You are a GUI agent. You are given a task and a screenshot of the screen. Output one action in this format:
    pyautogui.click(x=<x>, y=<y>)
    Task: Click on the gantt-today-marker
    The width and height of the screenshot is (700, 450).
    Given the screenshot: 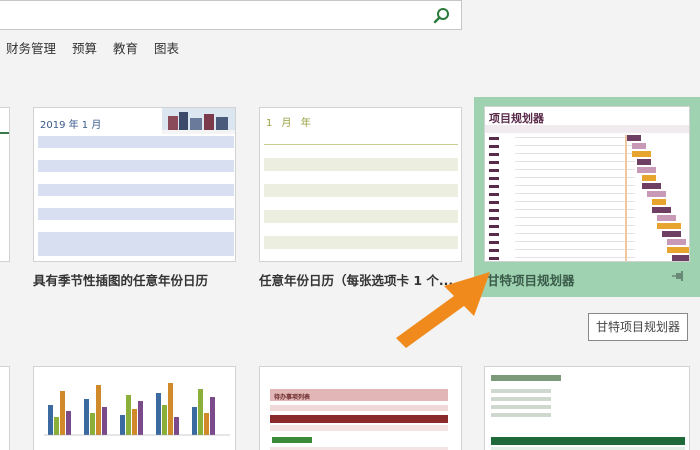 What is the action you would take?
    pyautogui.click(x=626, y=198)
    